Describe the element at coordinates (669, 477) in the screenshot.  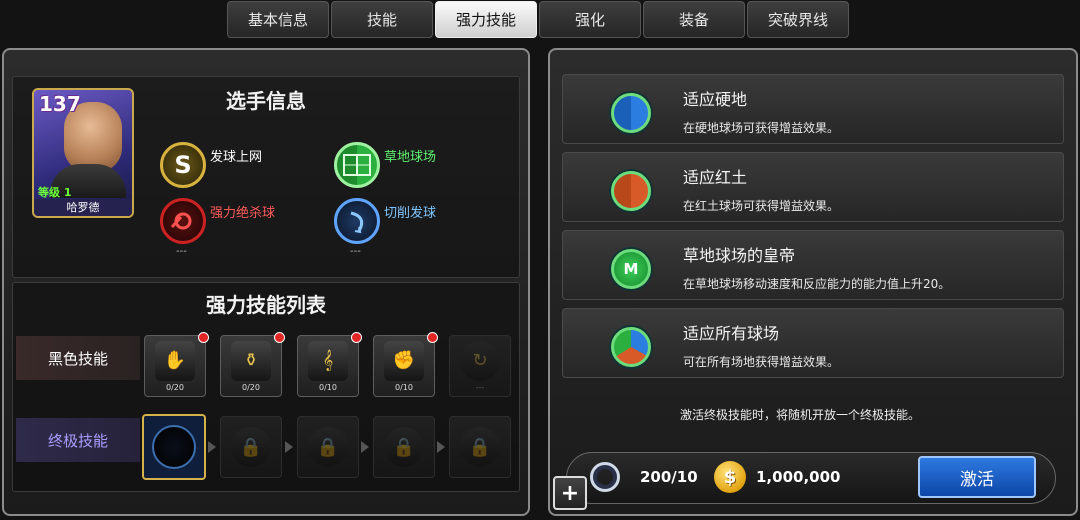
I see `ring-cost: 200/10` at that location.